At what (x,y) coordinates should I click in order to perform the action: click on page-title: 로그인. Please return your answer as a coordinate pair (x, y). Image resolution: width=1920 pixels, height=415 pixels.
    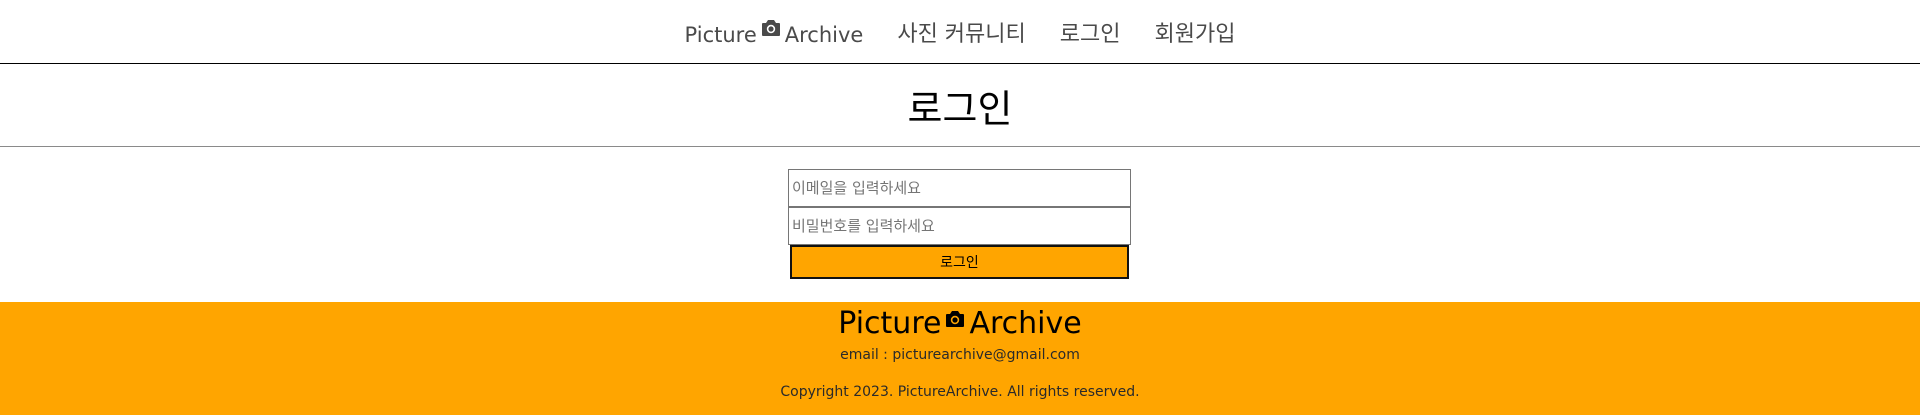
    Looking at the image, I should click on (960, 108).